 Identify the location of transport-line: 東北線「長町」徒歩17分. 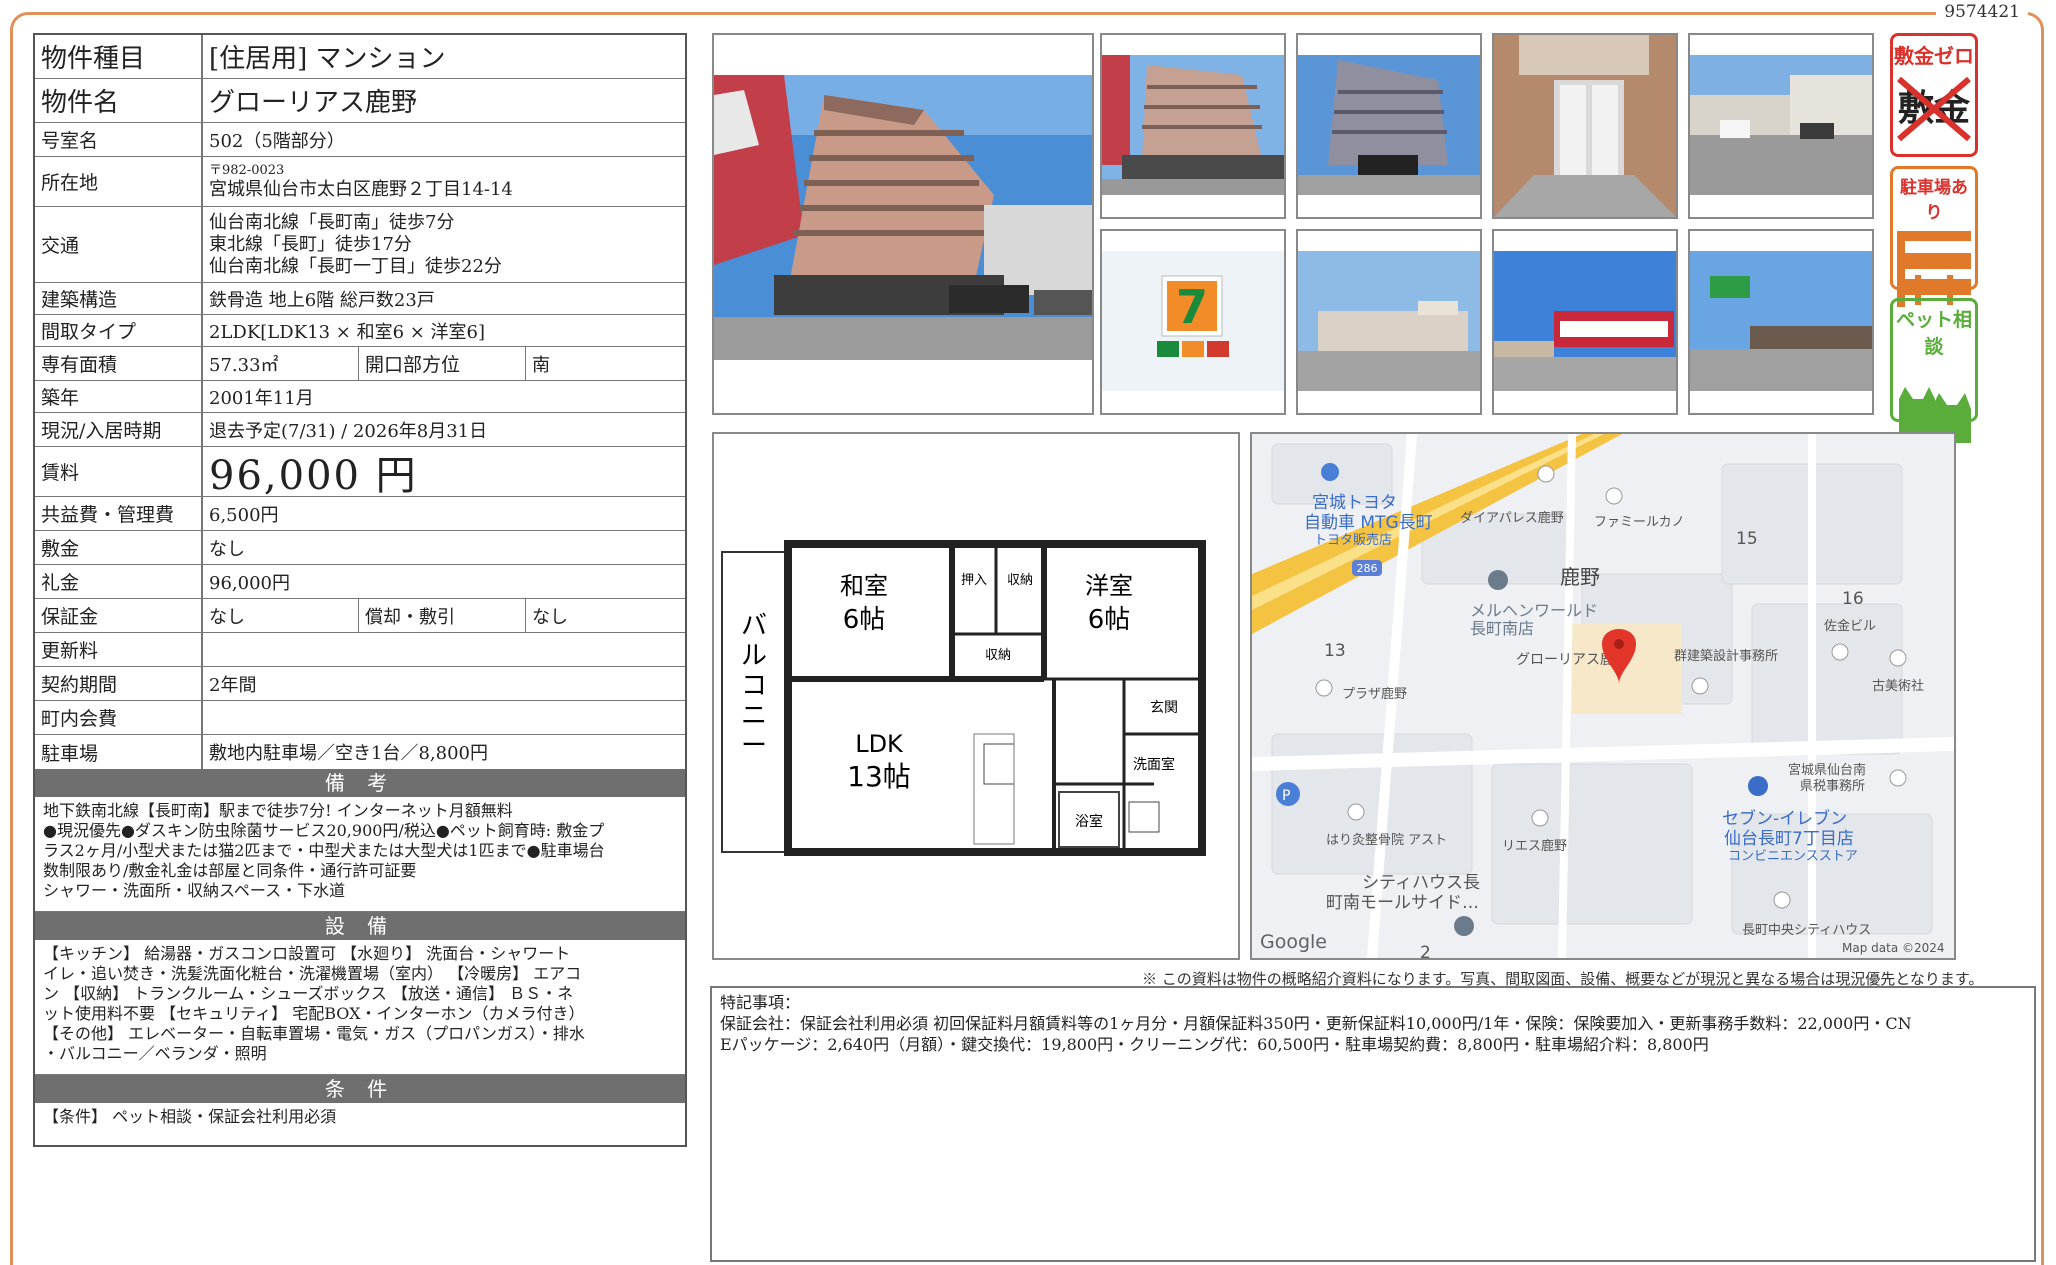
(310, 244).